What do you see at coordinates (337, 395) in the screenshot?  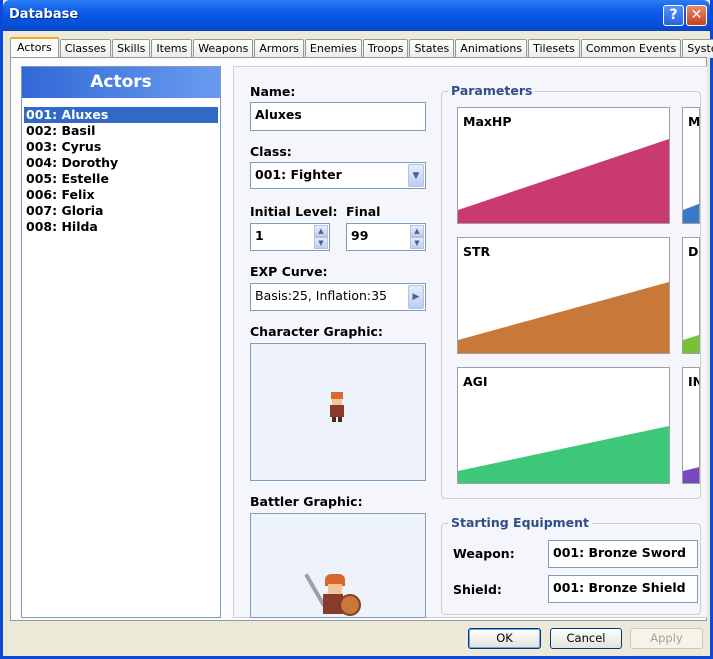 I see `character-sprite` at bounding box center [337, 395].